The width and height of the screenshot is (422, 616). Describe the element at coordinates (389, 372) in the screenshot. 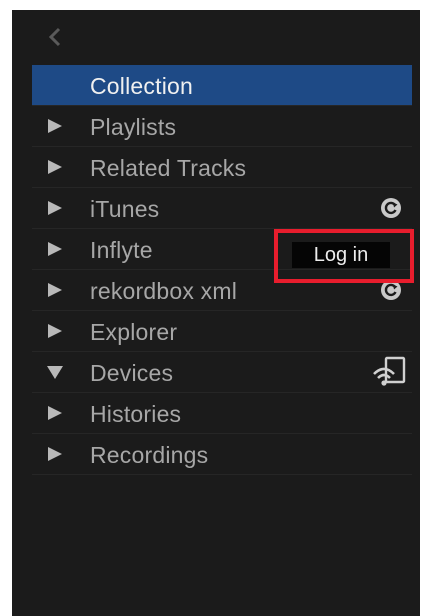

I see `wifi-device-icon` at that location.